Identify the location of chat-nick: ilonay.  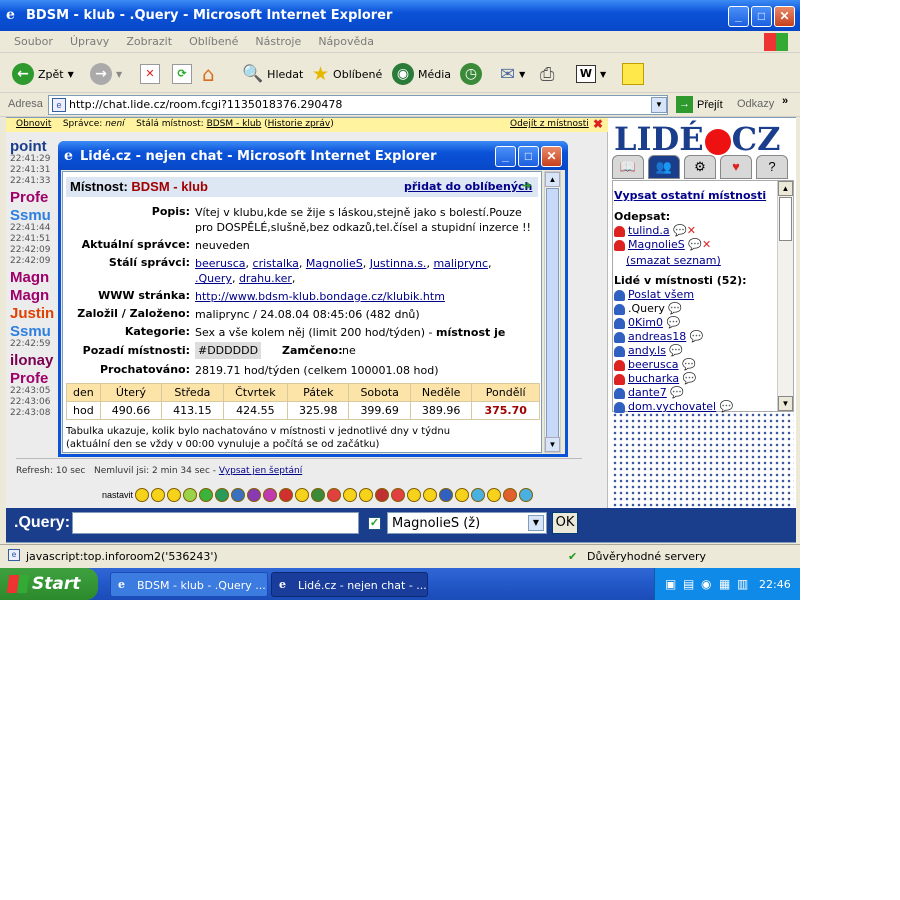
(31, 360).